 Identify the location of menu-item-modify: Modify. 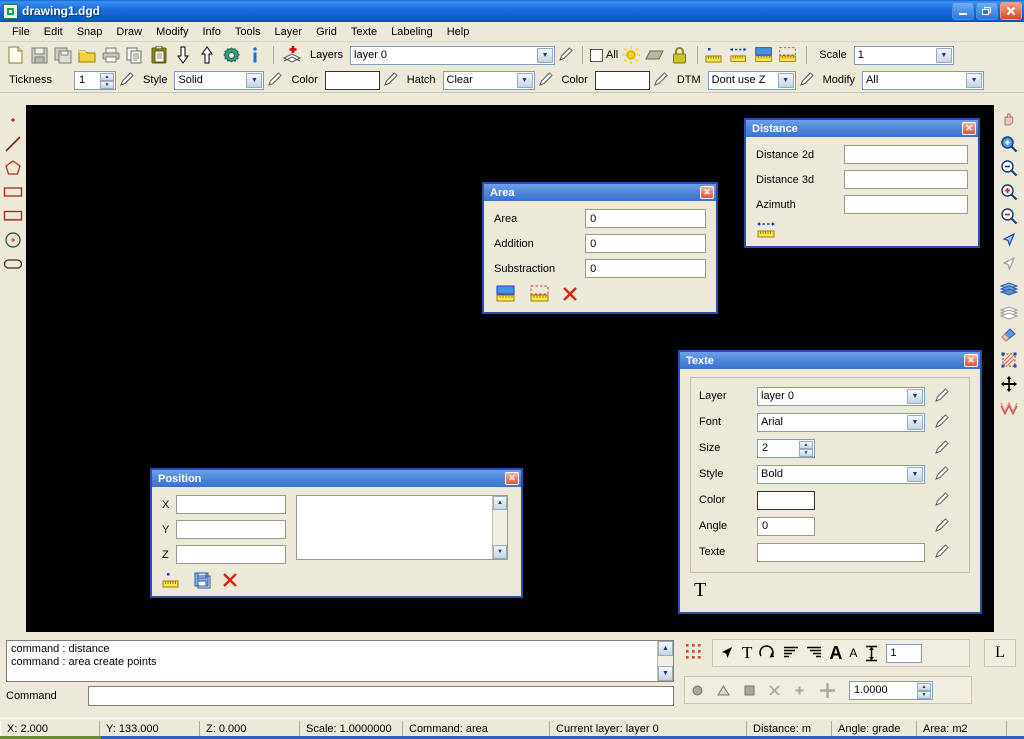
(172, 32).